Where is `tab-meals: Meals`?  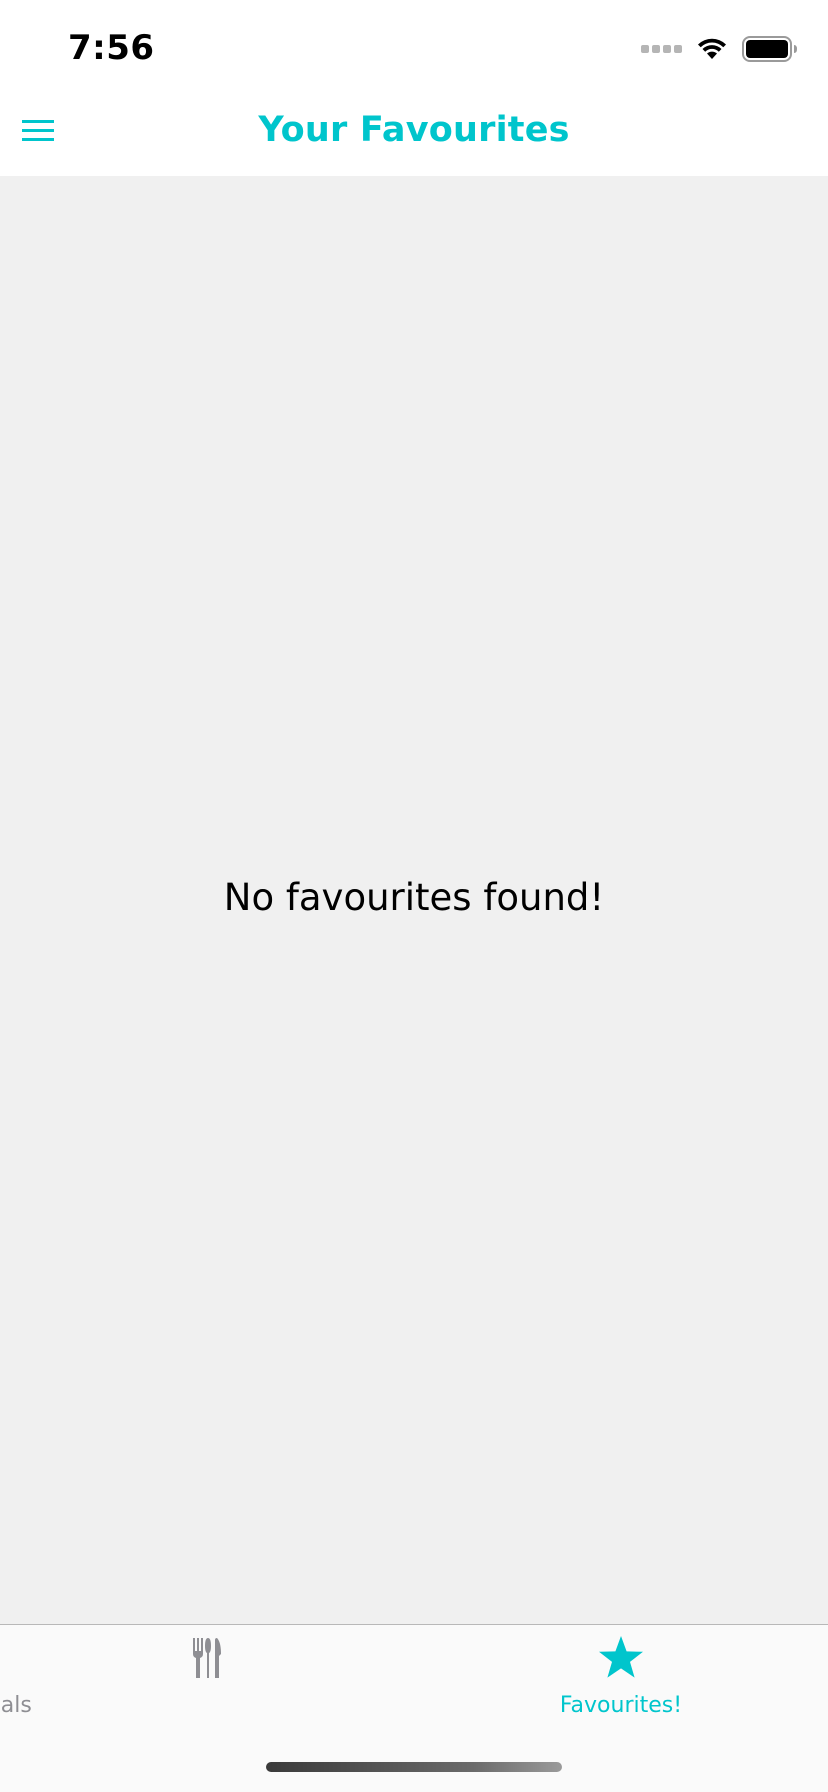 tab-meals: Meals is located at coordinates (207, 1680).